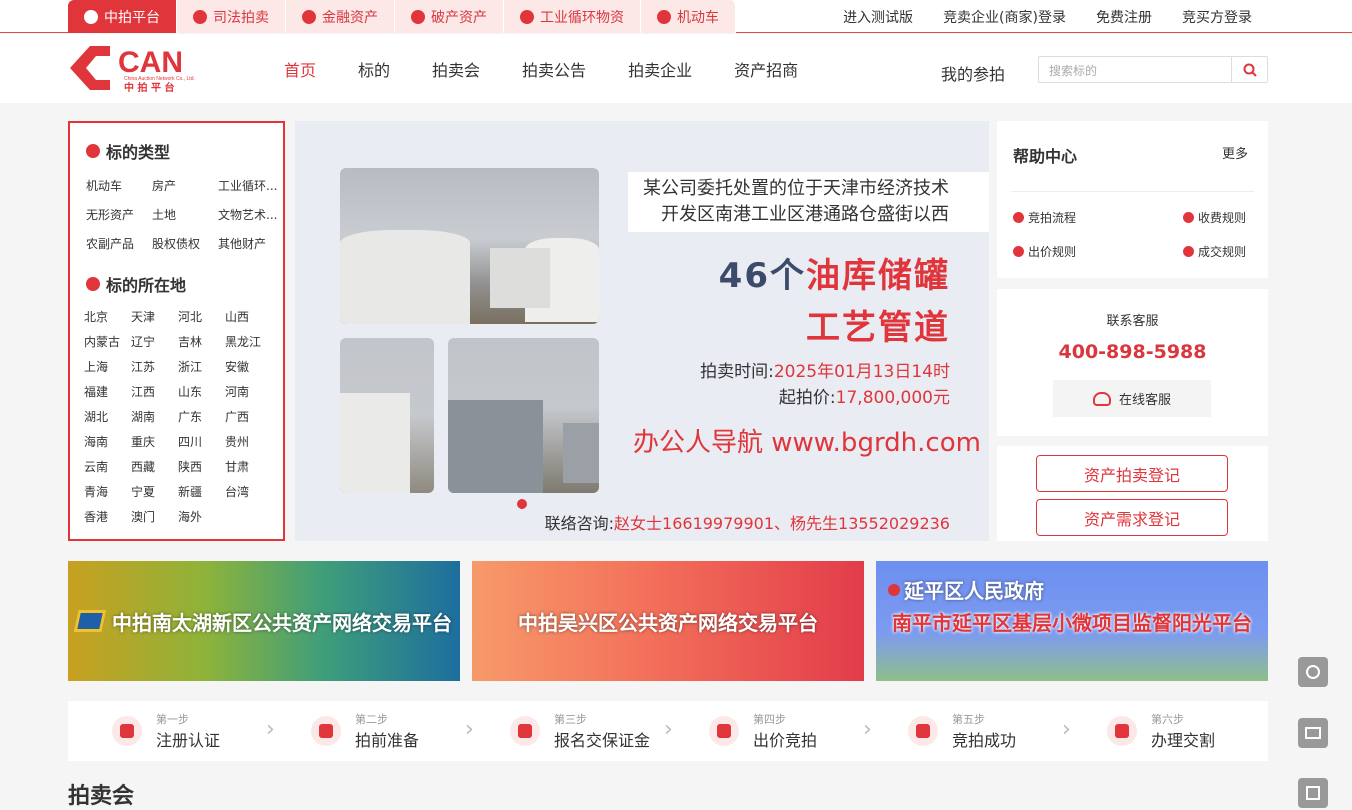  I want to click on step-bid: 第四步 出价竞拍, so click(763, 731).